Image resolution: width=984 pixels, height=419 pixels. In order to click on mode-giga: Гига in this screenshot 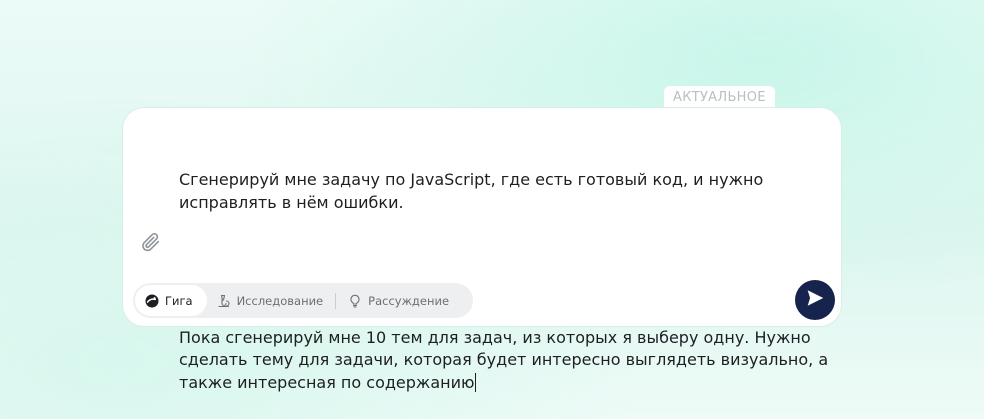, I will do `click(171, 300)`.